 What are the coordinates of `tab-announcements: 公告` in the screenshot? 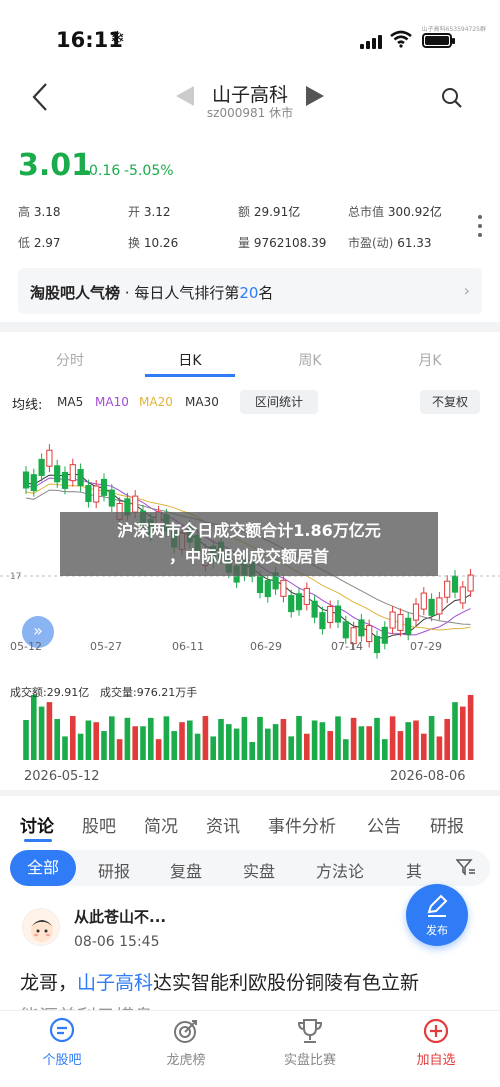 It's located at (384, 824).